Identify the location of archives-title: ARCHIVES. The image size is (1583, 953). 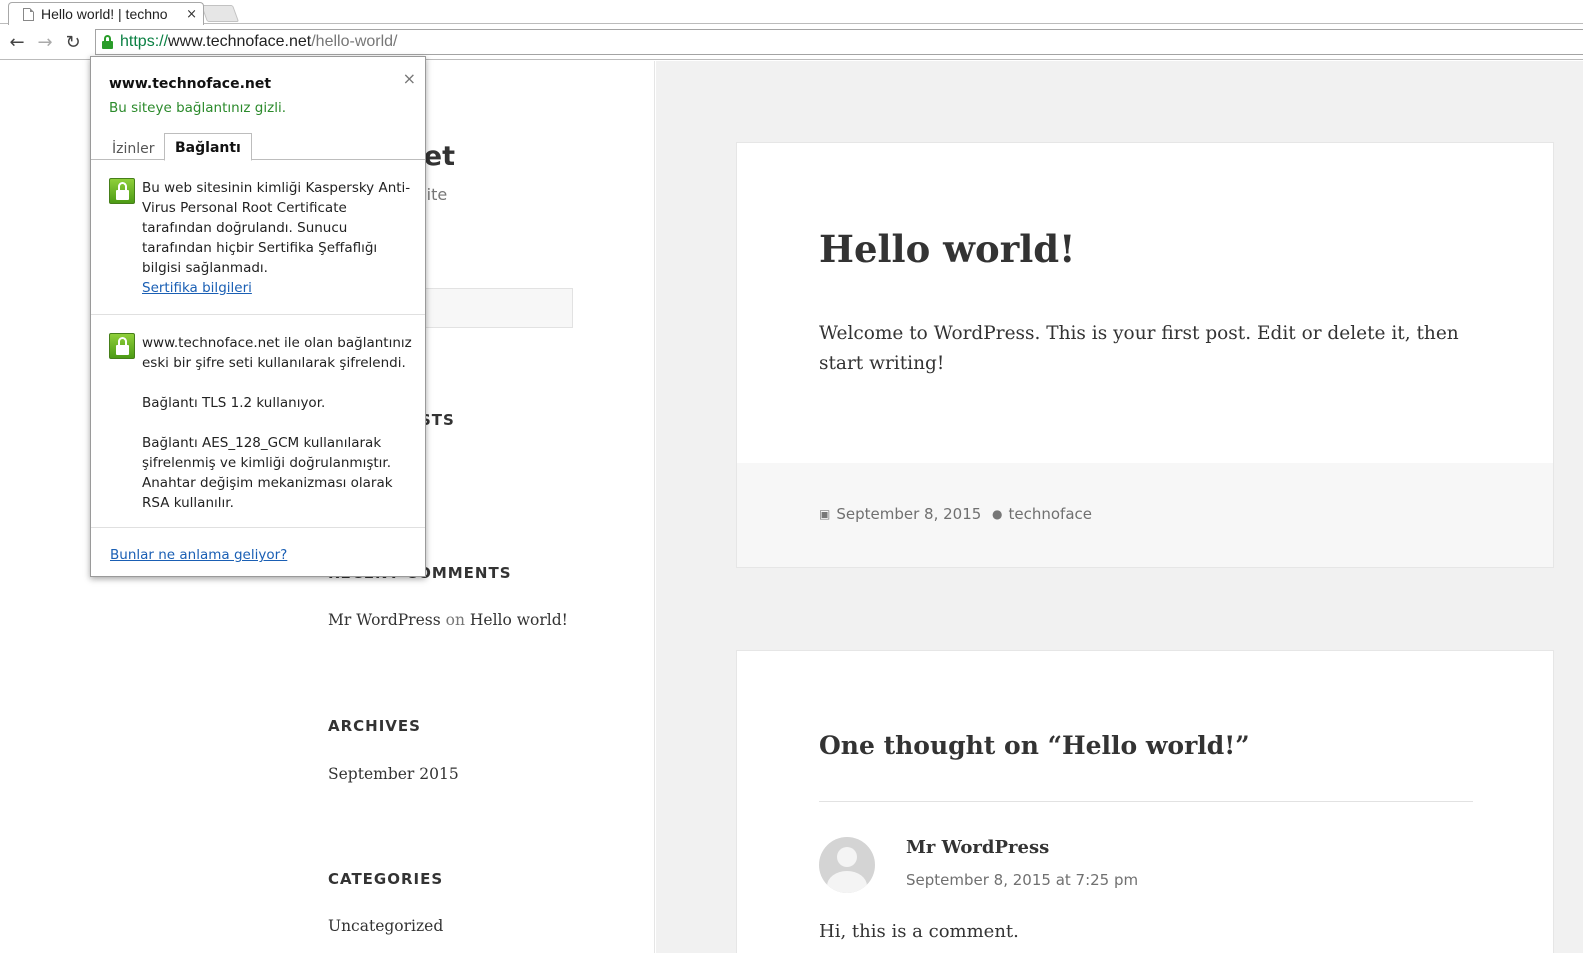
(374, 726).